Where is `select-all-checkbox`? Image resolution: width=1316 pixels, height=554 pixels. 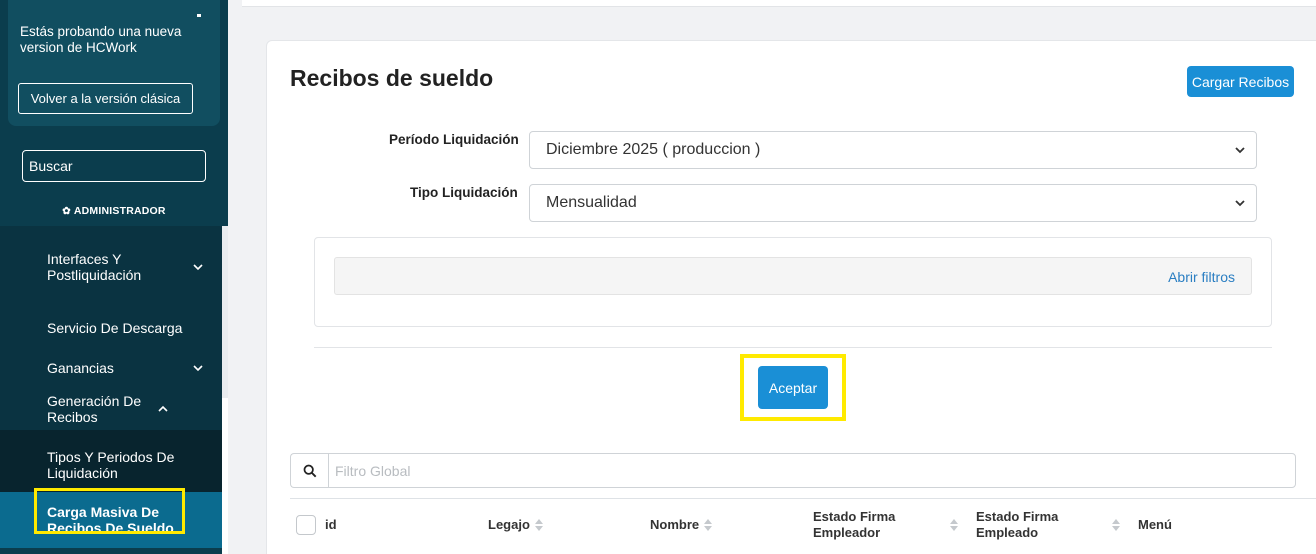 select-all-checkbox is located at coordinates (306, 525).